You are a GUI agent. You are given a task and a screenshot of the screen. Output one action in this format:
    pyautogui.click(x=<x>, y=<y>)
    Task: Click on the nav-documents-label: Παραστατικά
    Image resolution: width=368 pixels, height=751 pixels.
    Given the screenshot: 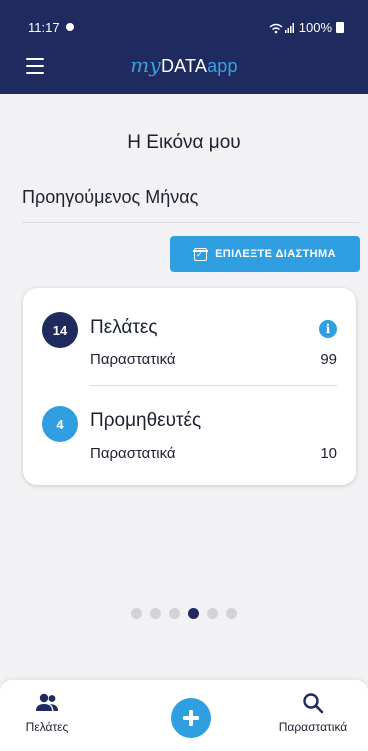 What is the action you would take?
    pyautogui.click(x=313, y=727)
    